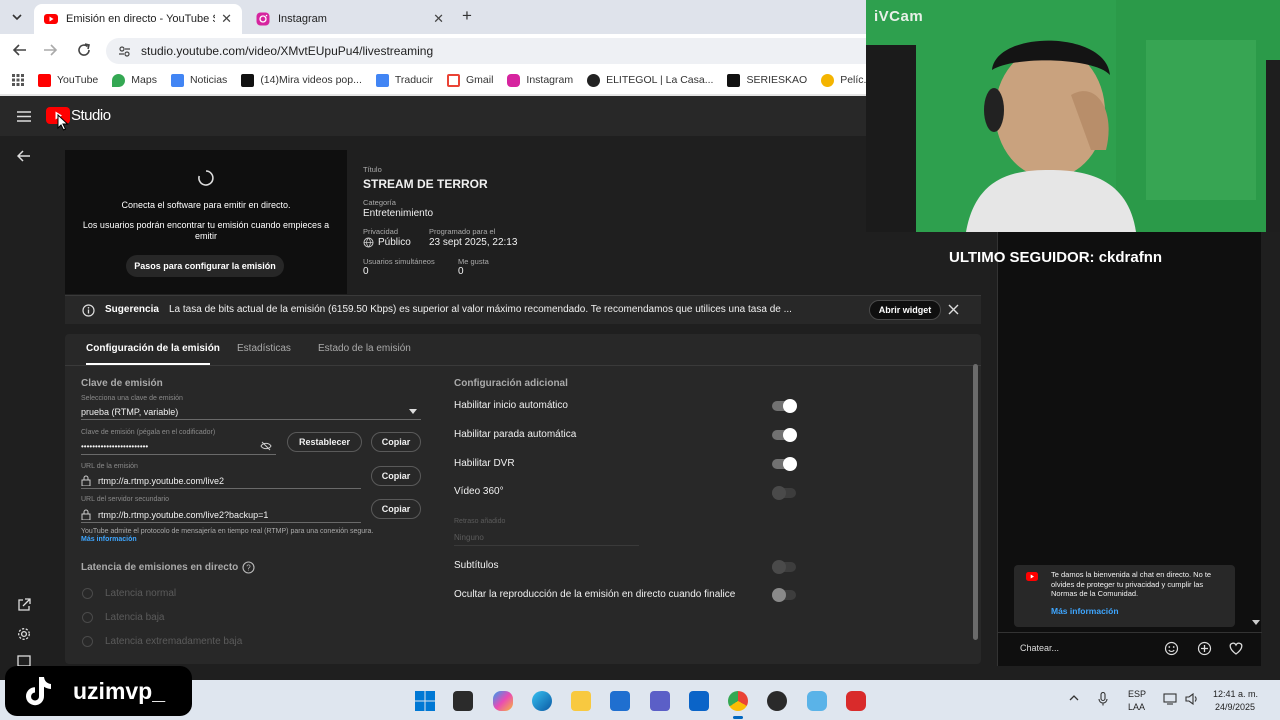 The height and width of the screenshot is (720, 1280). I want to click on task-view-icon, so click(463, 701).